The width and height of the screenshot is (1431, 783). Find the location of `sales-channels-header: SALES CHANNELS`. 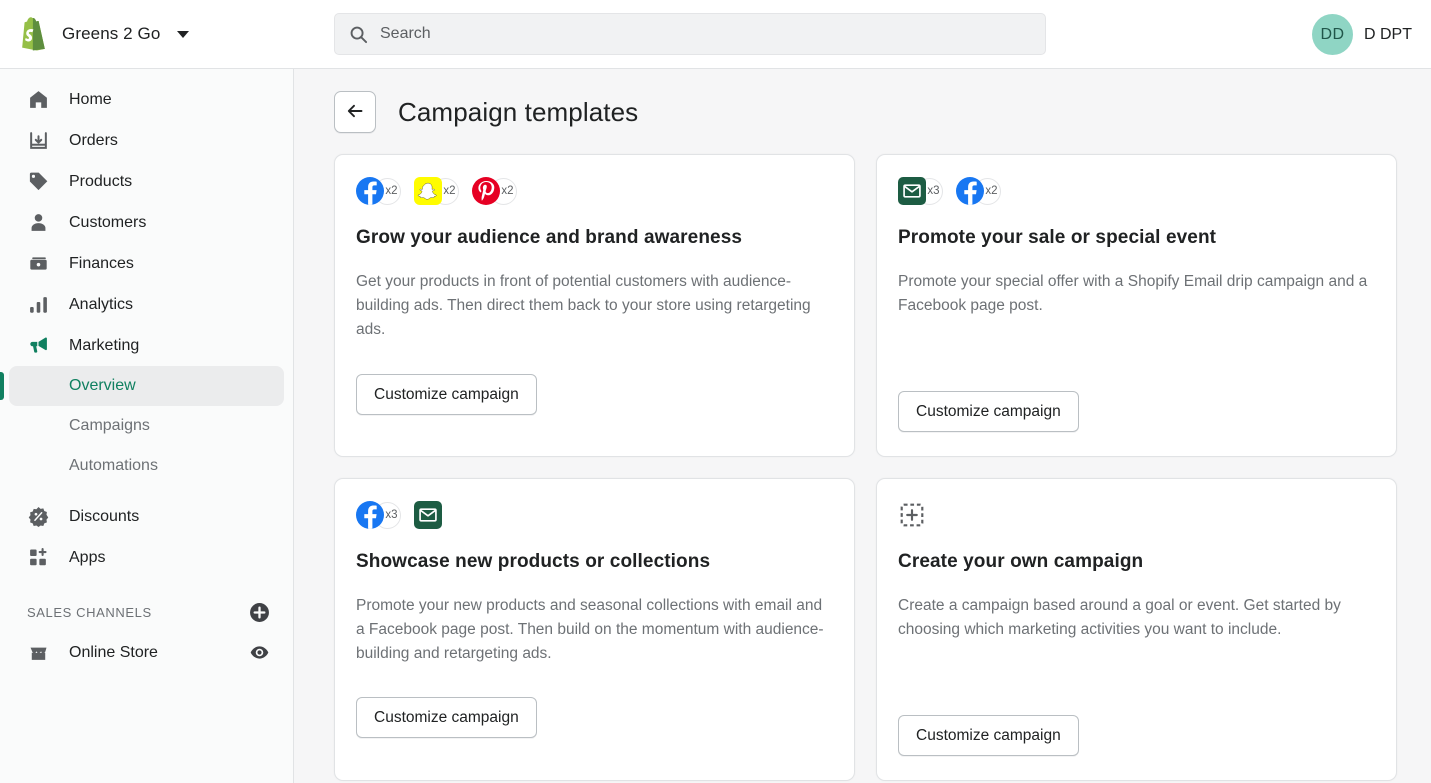

sales-channels-header: SALES CHANNELS is located at coordinates (146, 612).